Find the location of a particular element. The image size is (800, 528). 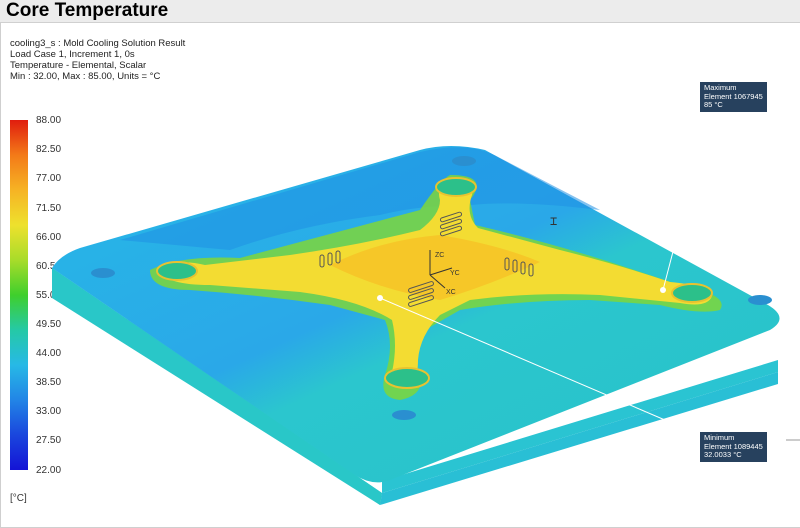

maximum-value: 85 °C is located at coordinates (713, 104).